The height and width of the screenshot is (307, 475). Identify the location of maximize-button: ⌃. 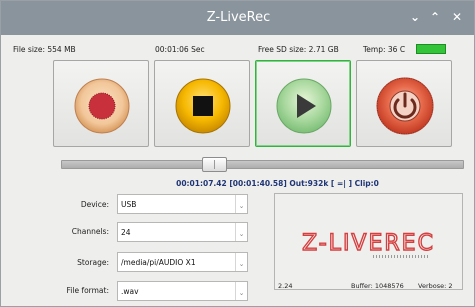
(435, 17).